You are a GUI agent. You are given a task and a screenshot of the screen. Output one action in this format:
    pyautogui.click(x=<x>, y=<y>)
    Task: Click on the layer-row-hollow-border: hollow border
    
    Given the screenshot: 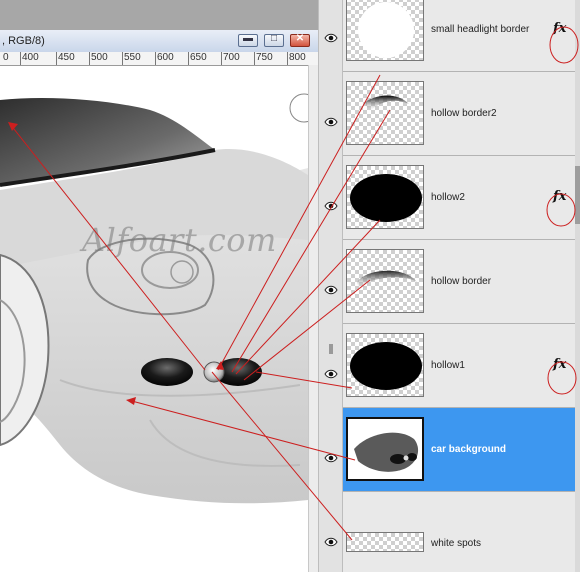 What is the action you would take?
    pyautogui.click(x=461, y=282)
    